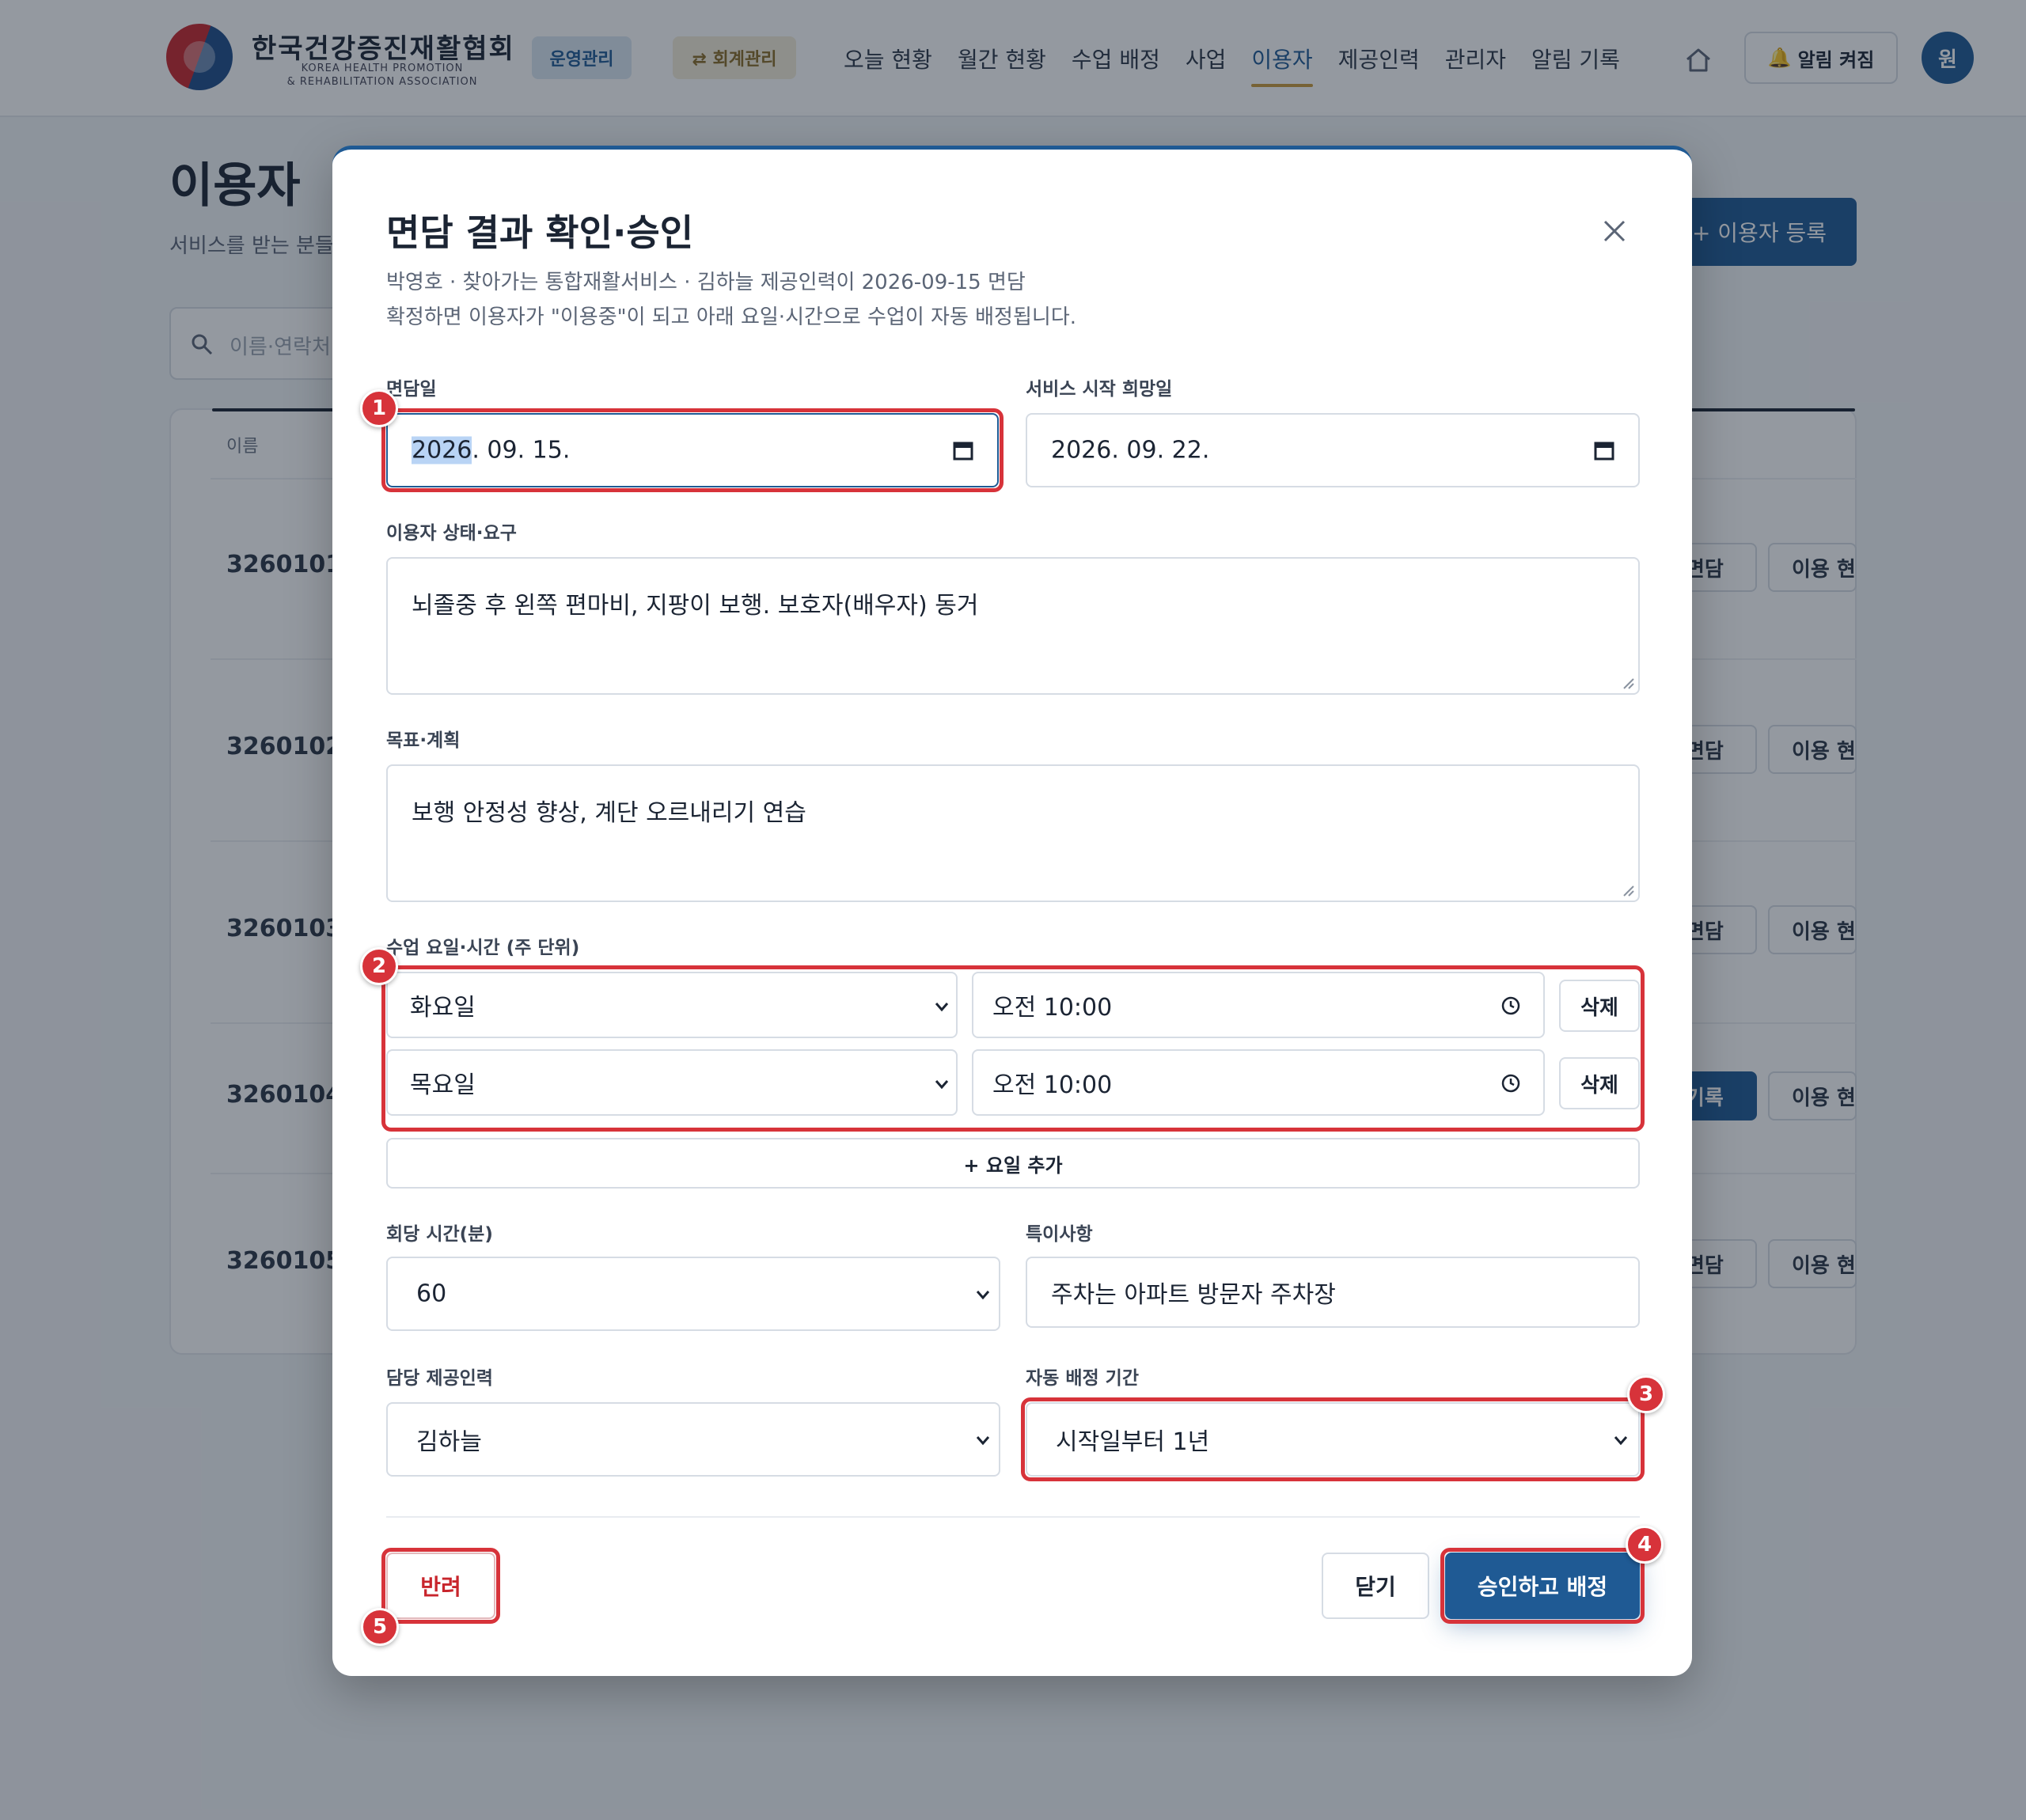 This screenshot has width=2026, height=1820. Describe the element at coordinates (379, 408) in the screenshot. I see `callout-badge-1: 1` at that location.